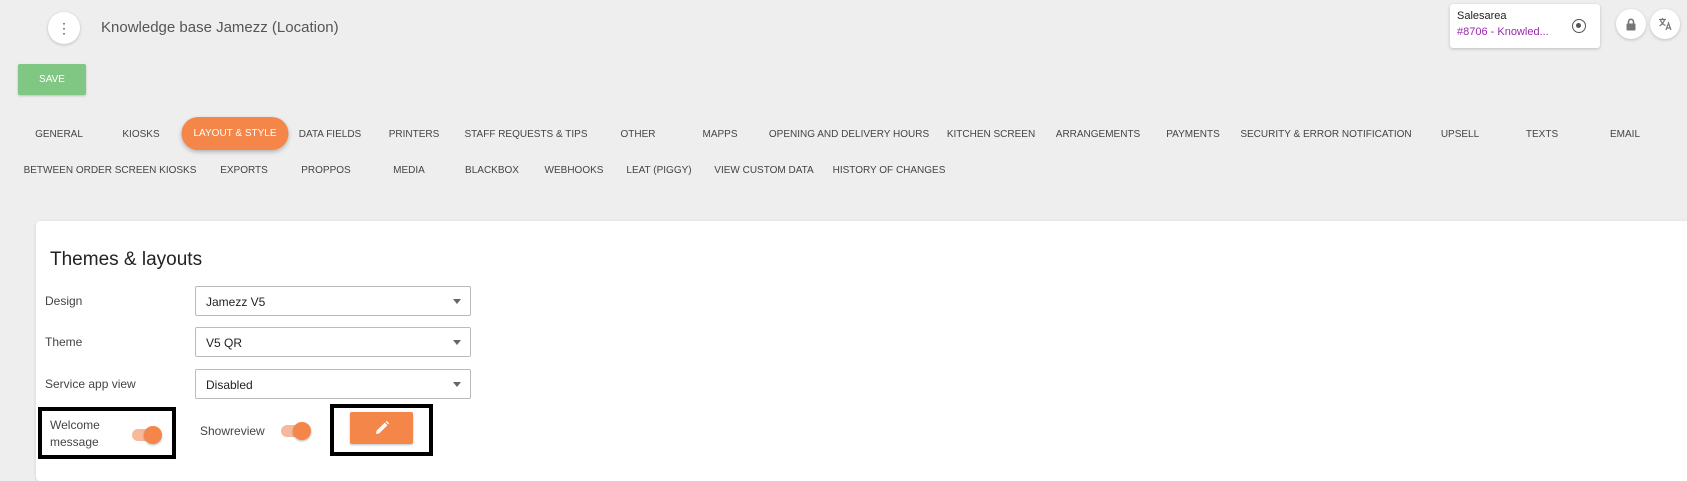 The height and width of the screenshot is (481, 1687). Describe the element at coordinates (763, 170) in the screenshot. I see `tab-view-custom-data: VIEW CUSTOM DATA` at that location.